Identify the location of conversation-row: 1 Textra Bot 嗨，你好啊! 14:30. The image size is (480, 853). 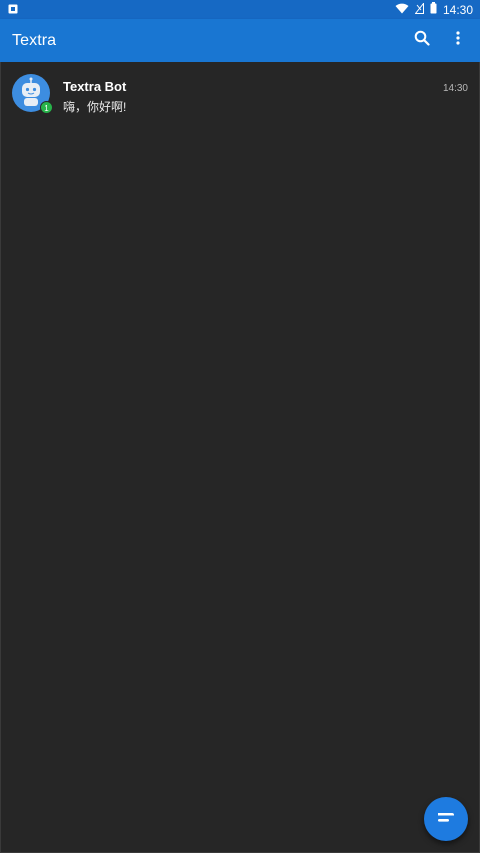
(240, 93).